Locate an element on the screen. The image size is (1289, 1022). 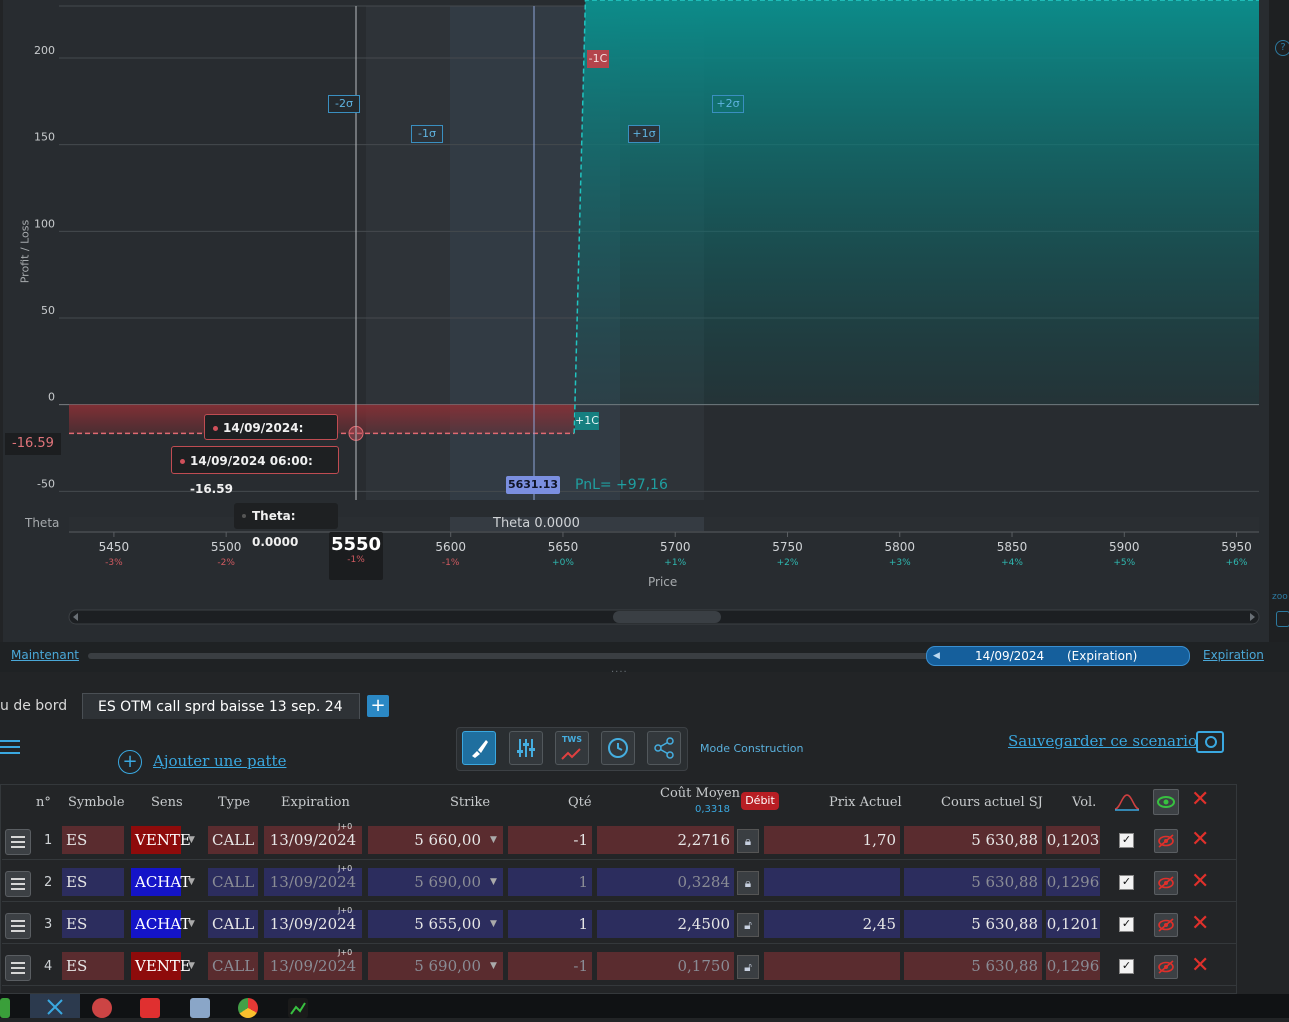
x-tick-pct: -1% is located at coordinates (451, 563).